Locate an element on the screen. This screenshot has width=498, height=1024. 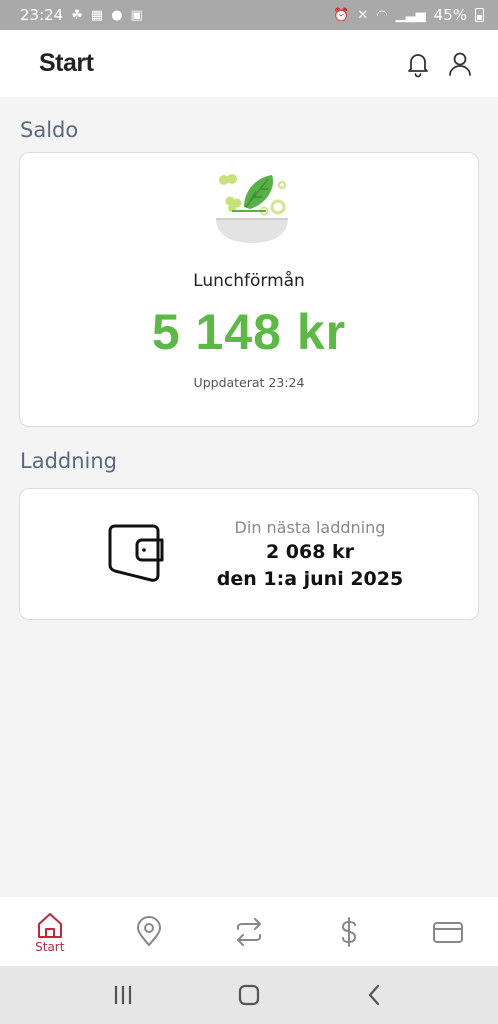
card-icon is located at coordinates (448, 932).